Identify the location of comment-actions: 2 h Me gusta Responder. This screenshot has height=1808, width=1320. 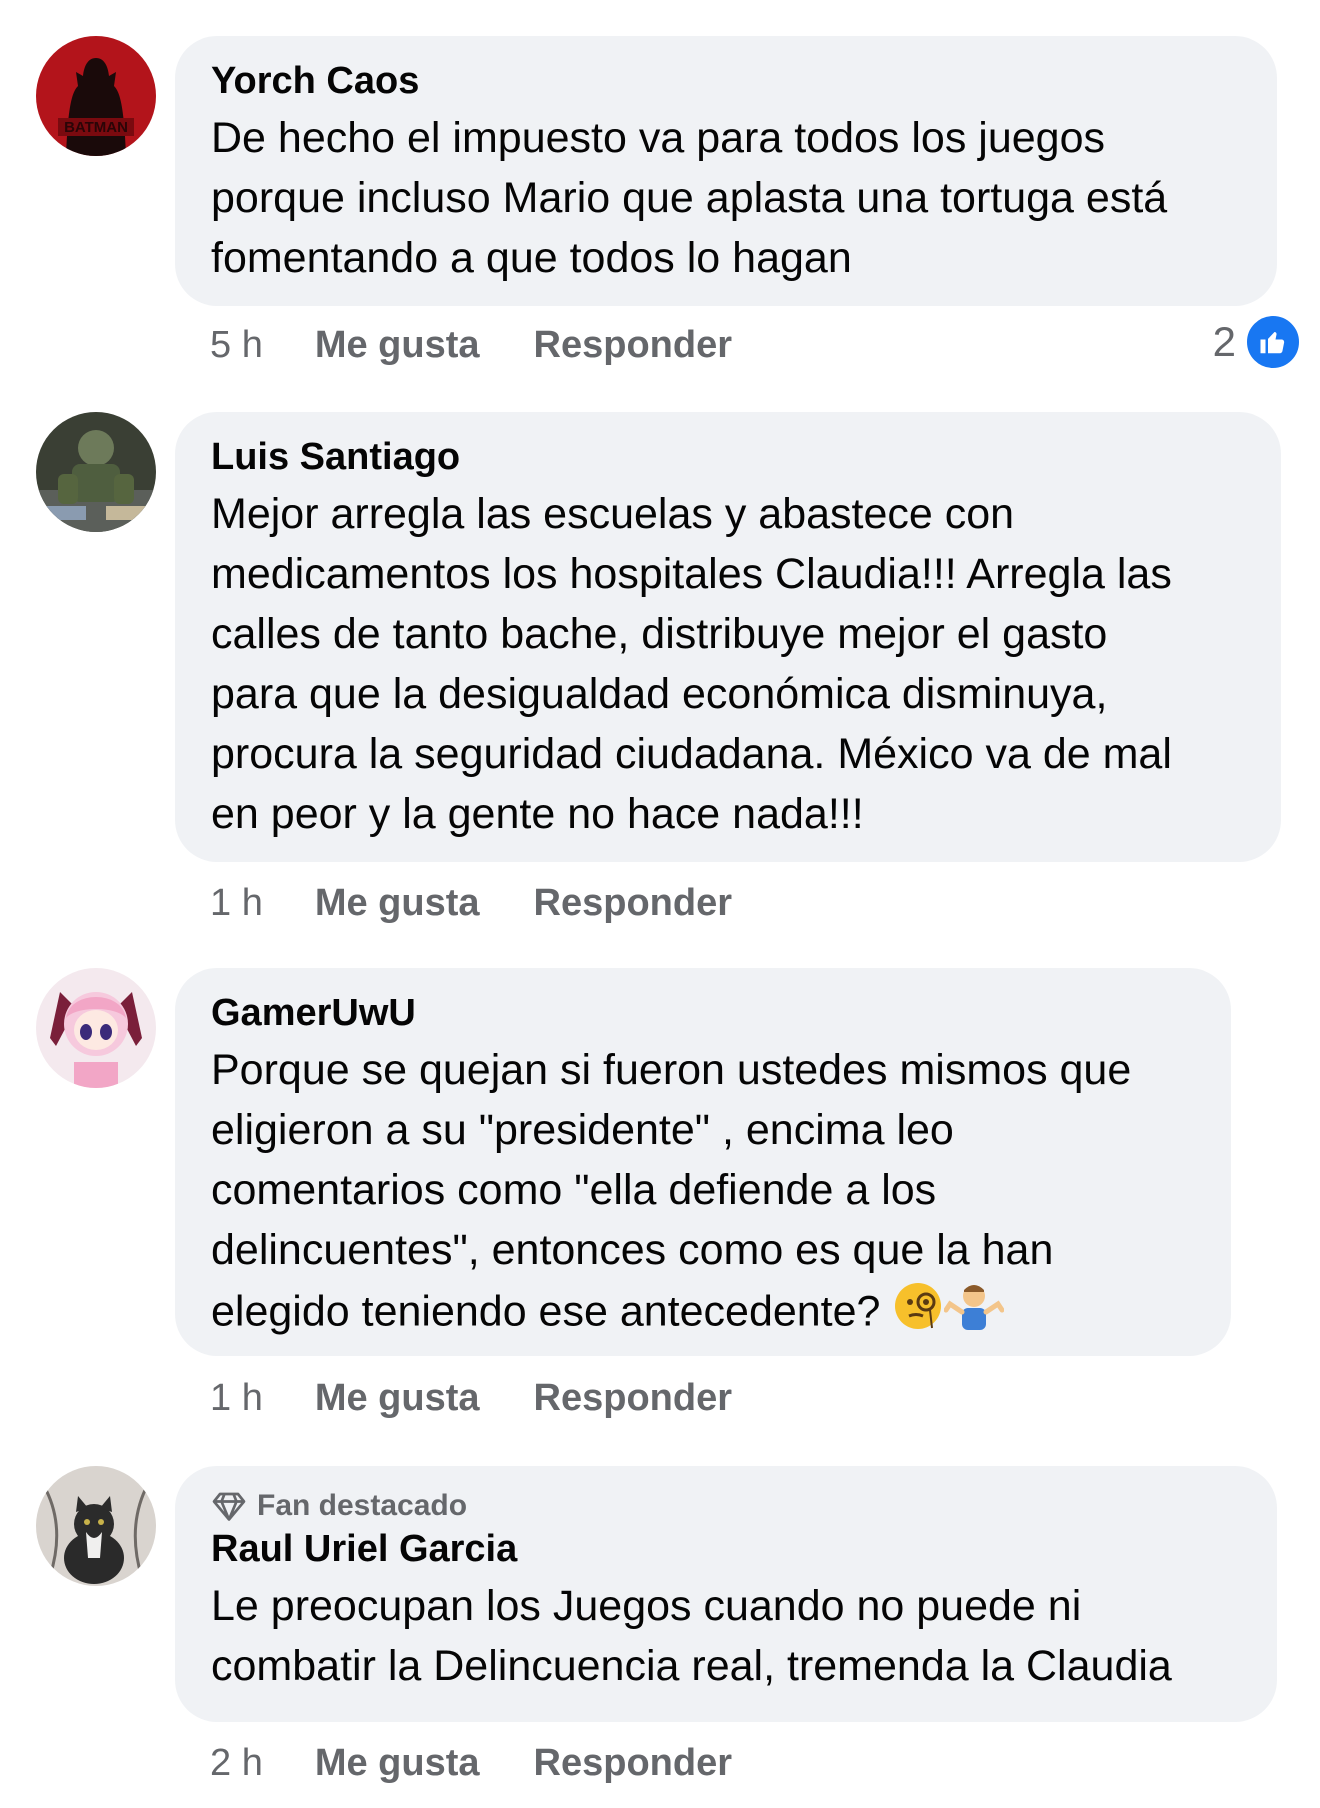
(471, 1763).